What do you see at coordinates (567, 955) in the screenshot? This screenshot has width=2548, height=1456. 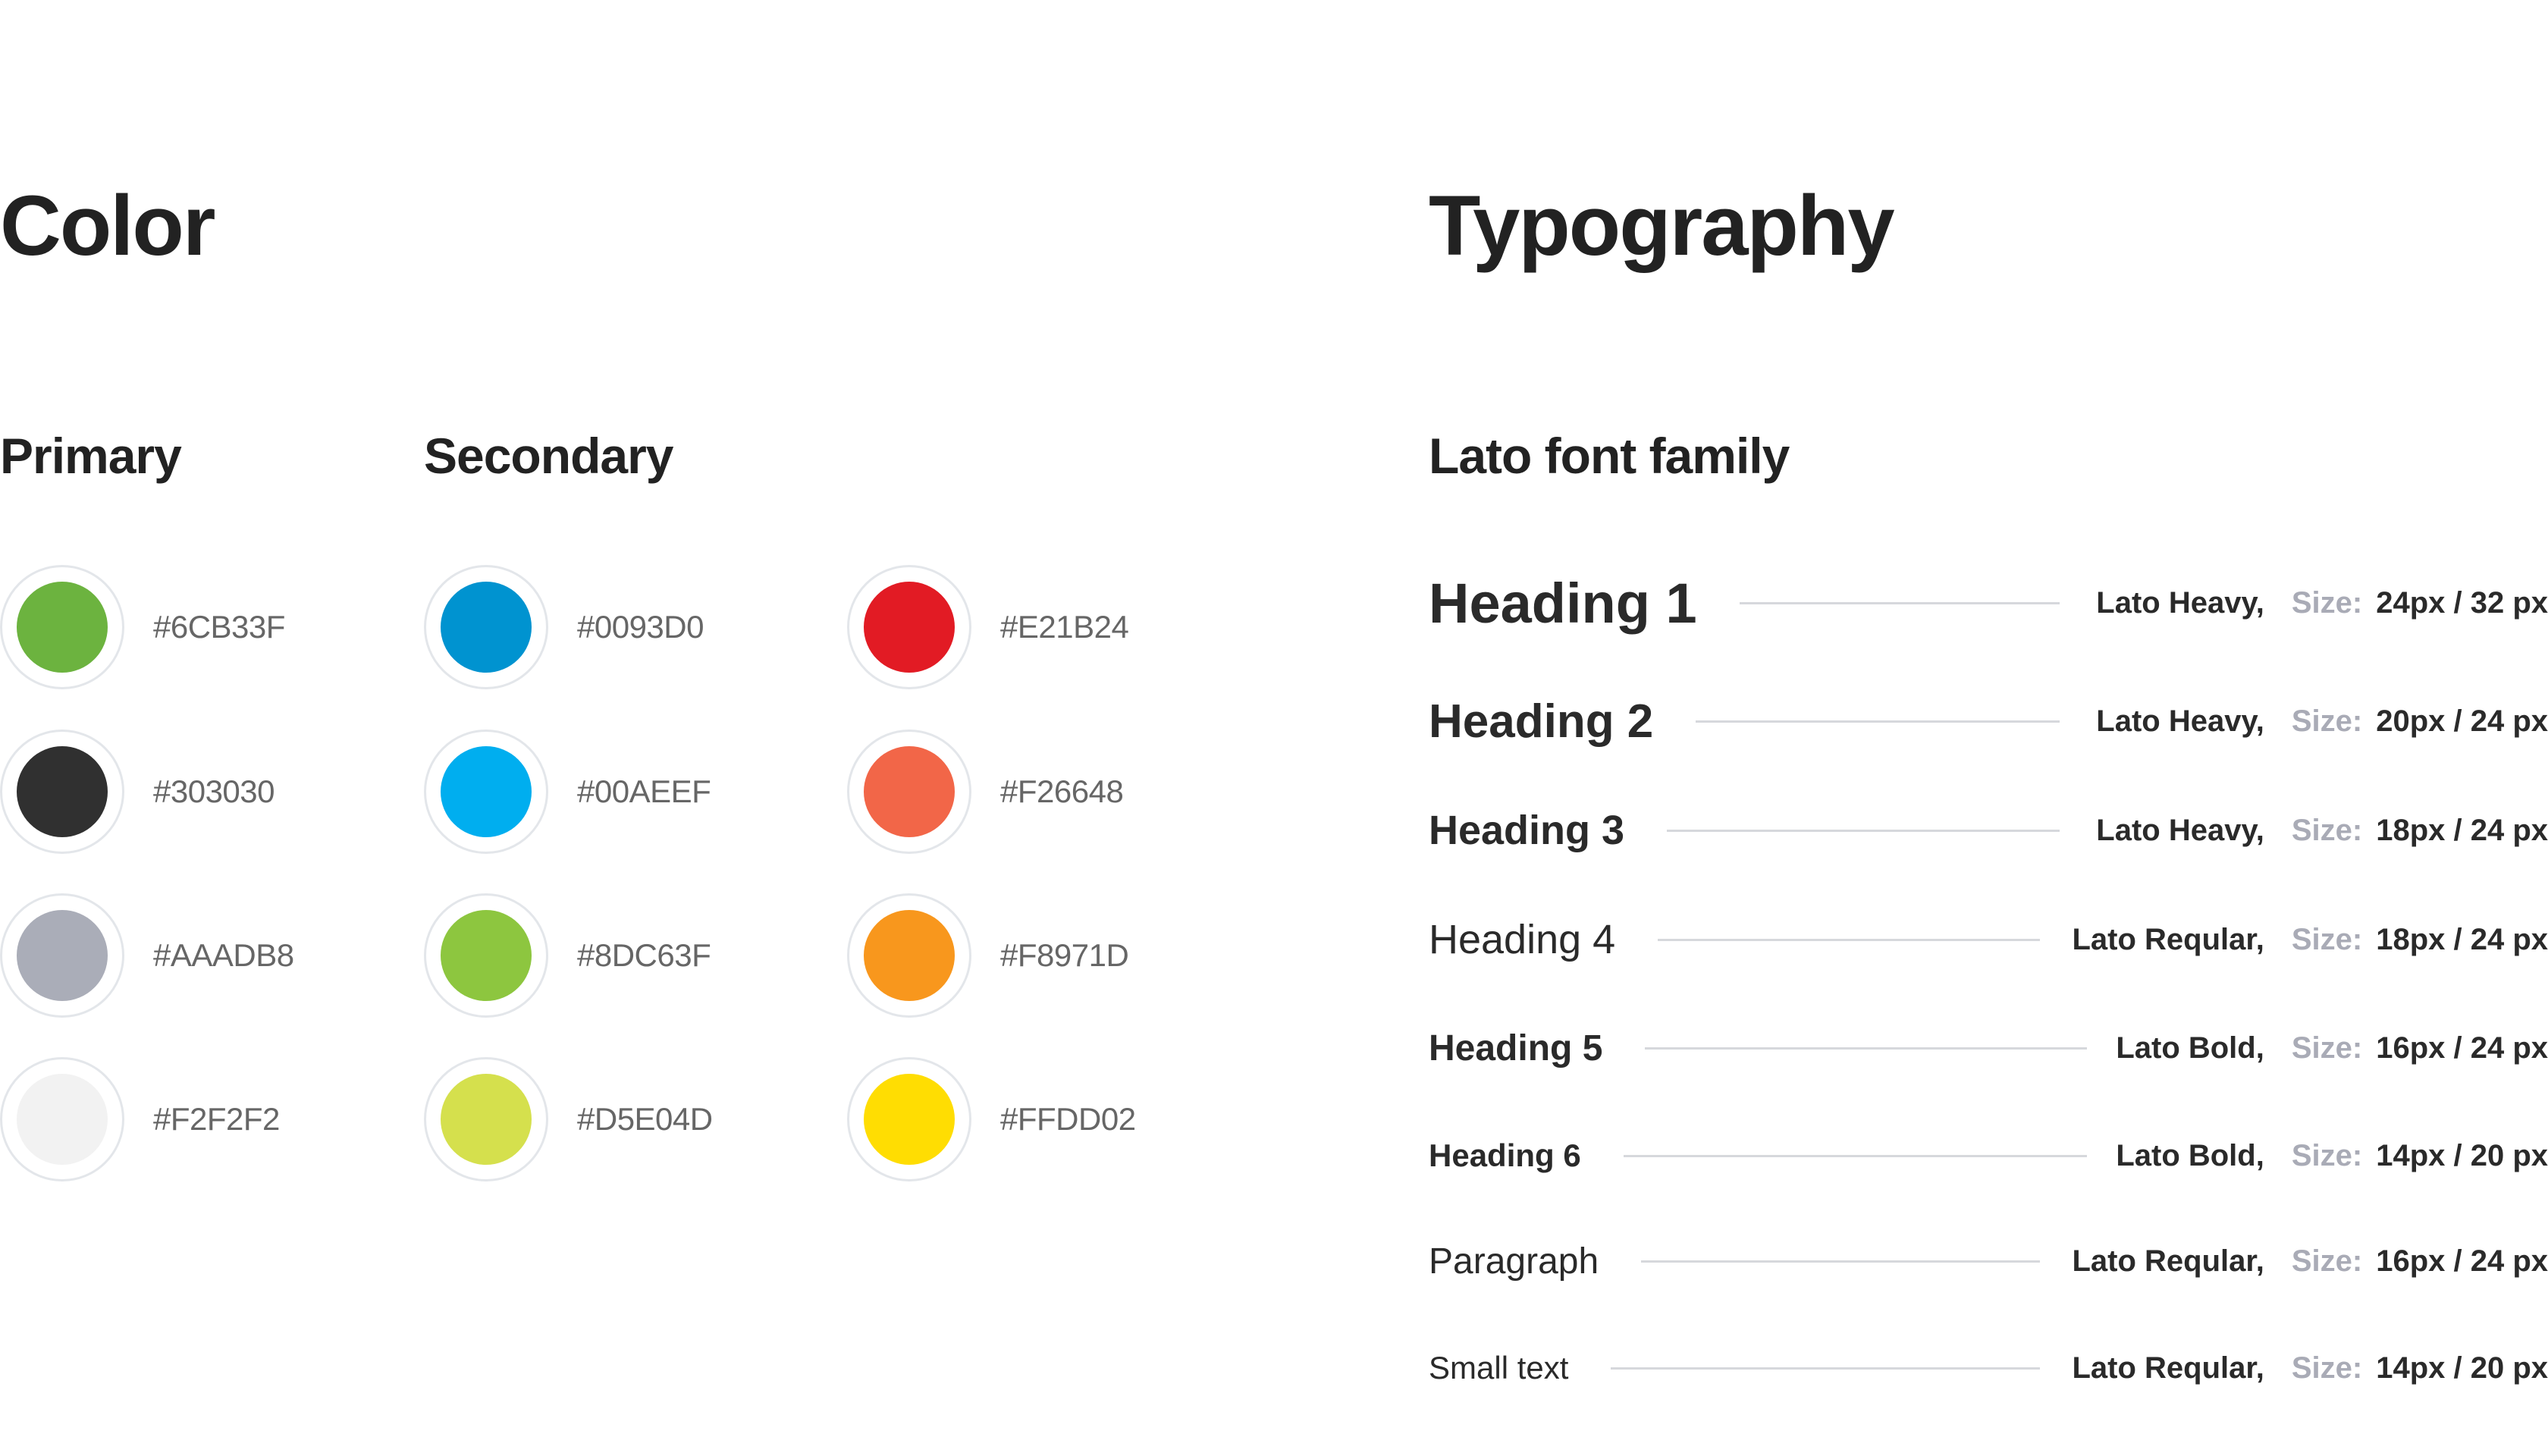 I see `color-swatch-item: #8DC63F` at bounding box center [567, 955].